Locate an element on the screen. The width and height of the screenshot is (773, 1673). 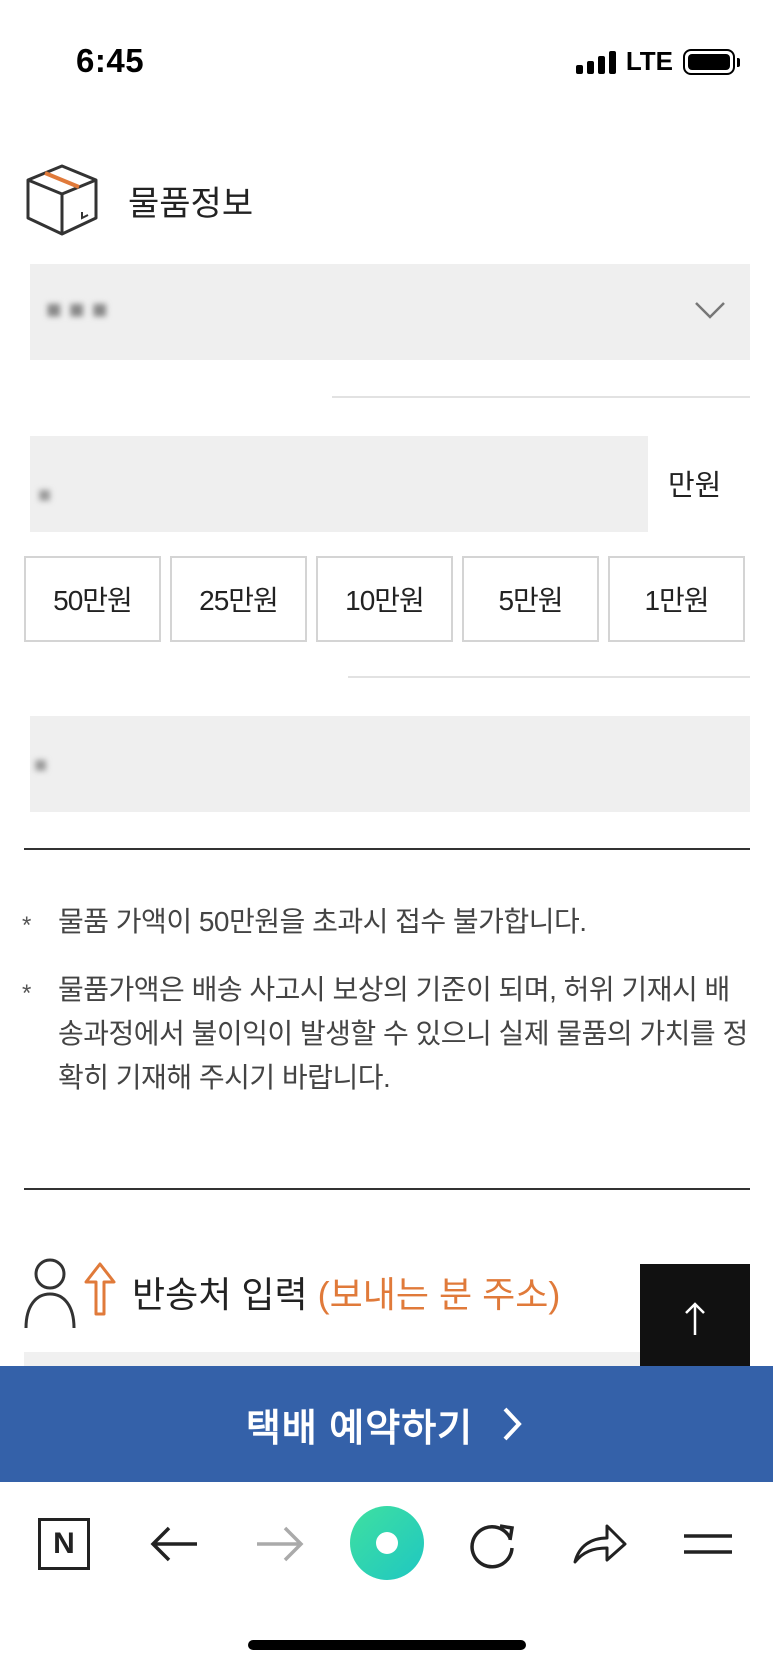
item-category-select: ■ ■ ■ is located at coordinates (390, 312).